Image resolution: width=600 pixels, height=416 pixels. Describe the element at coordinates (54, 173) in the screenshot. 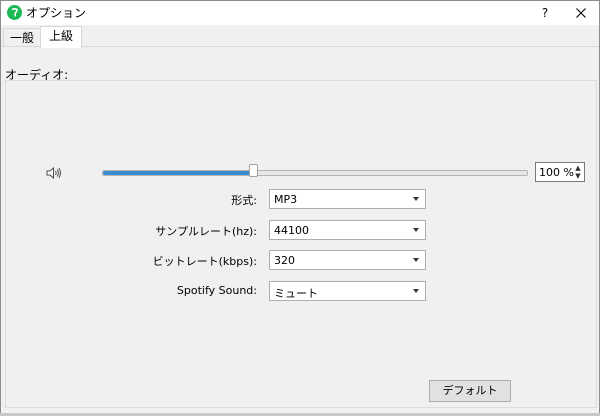

I see `speaker-icon` at that location.